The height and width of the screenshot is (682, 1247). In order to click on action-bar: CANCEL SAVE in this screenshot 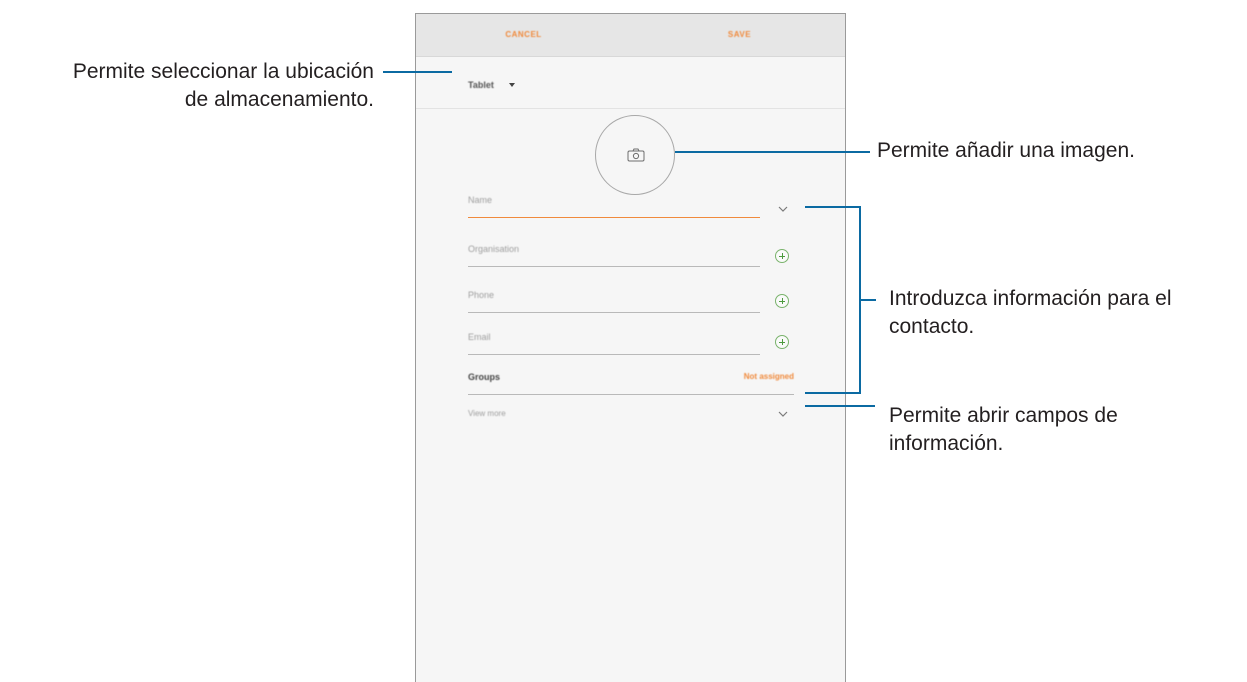, I will do `click(630, 35)`.